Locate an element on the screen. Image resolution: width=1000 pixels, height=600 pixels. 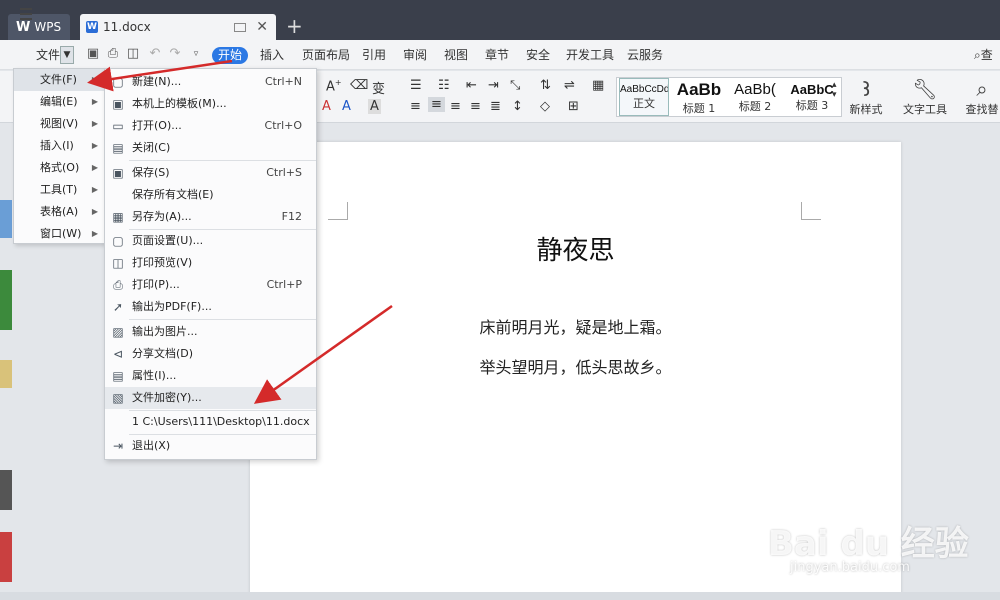
tab-cloud: 云服务 is located at coordinates (645, 55).